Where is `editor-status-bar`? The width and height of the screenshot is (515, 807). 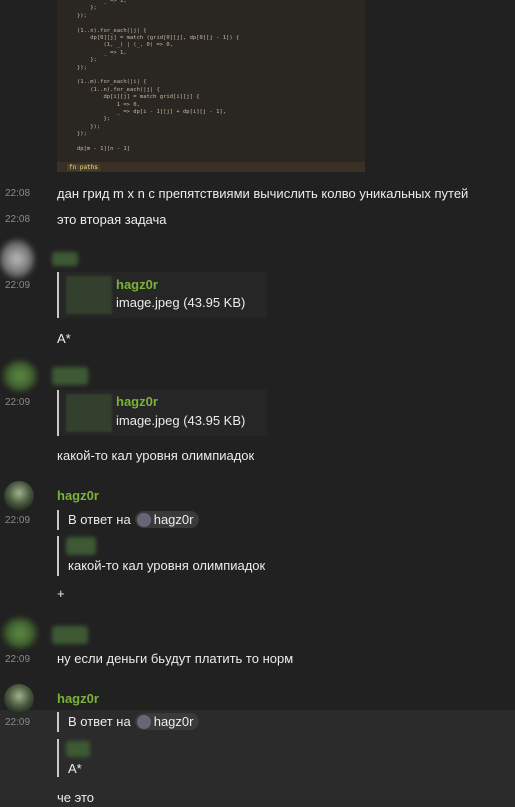
editor-status-bar is located at coordinates (211, 167).